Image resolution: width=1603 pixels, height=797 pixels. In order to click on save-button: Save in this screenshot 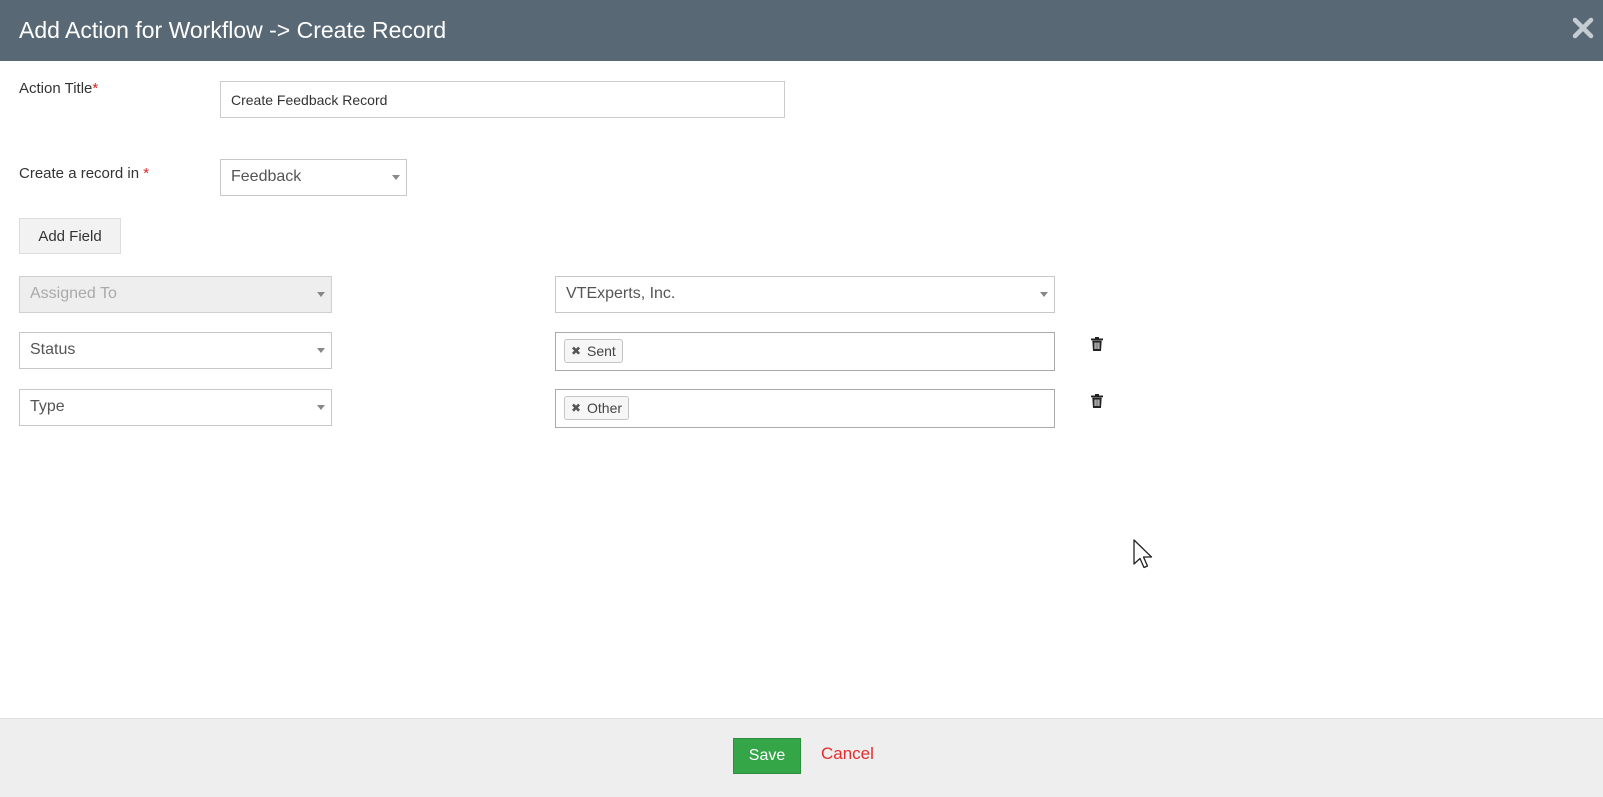, I will do `click(767, 756)`.